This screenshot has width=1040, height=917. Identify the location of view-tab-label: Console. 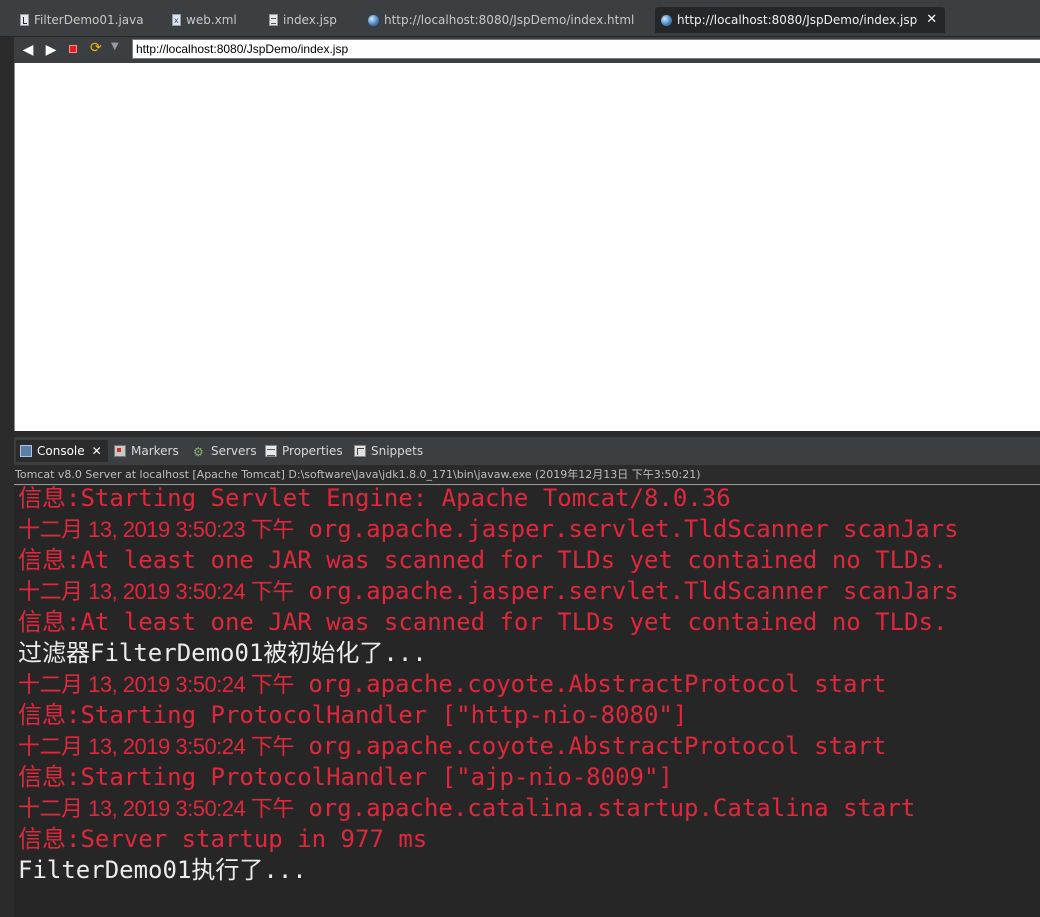
(61, 451).